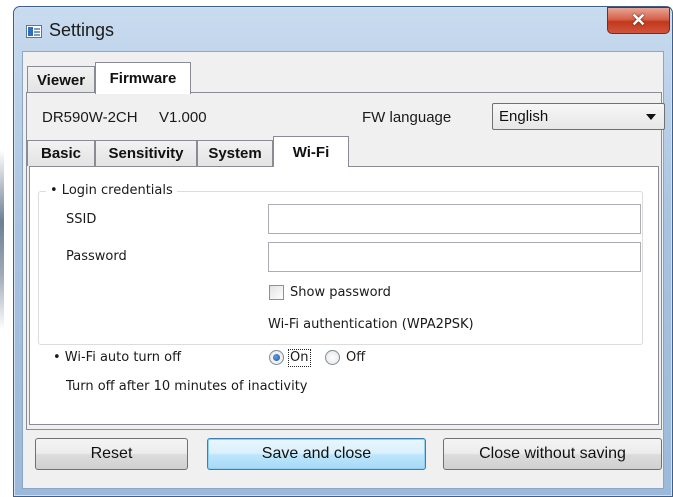  Describe the element at coordinates (332, 357) in the screenshot. I see `auto-off-off-radio` at that location.